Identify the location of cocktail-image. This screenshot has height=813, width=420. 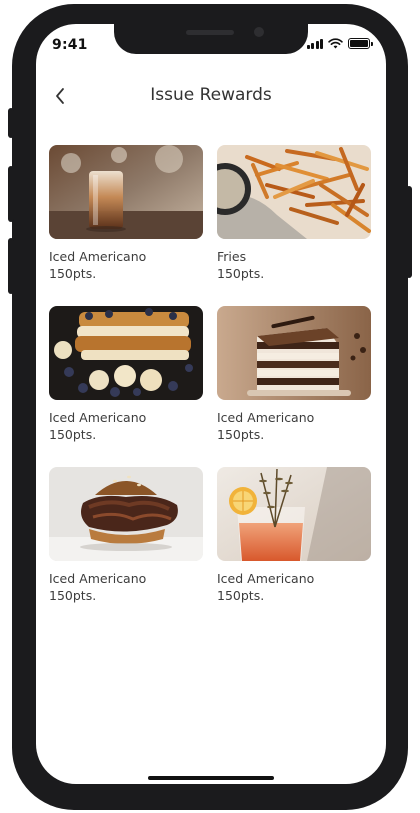
(294, 514).